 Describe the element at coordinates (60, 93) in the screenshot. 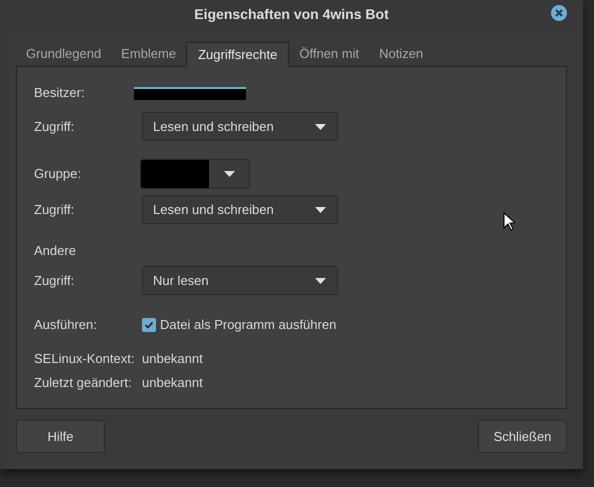

I see `field-label: Besitzer:` at that location.